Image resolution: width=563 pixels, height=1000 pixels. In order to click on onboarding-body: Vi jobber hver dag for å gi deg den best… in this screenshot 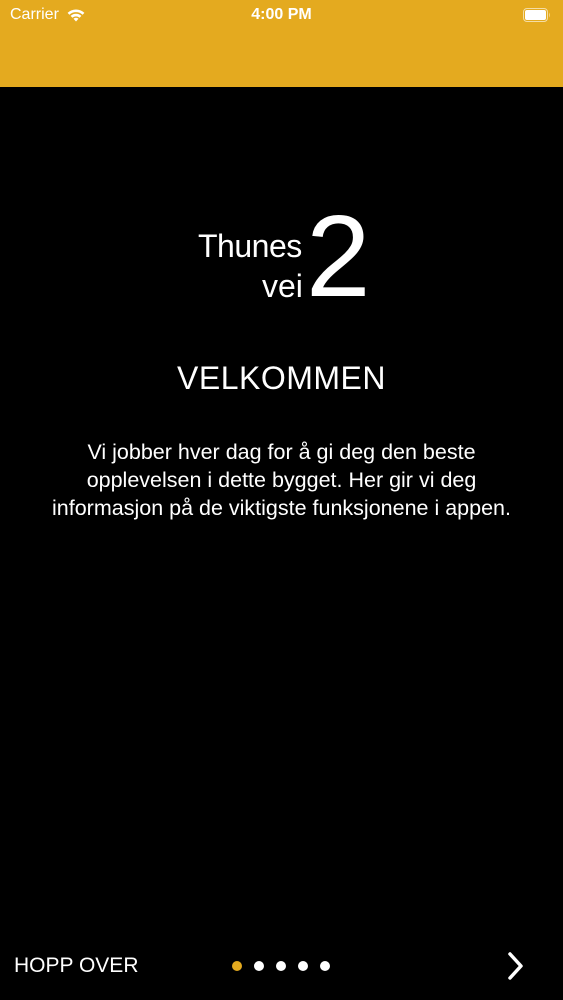, I will do `click(281, 480)`.